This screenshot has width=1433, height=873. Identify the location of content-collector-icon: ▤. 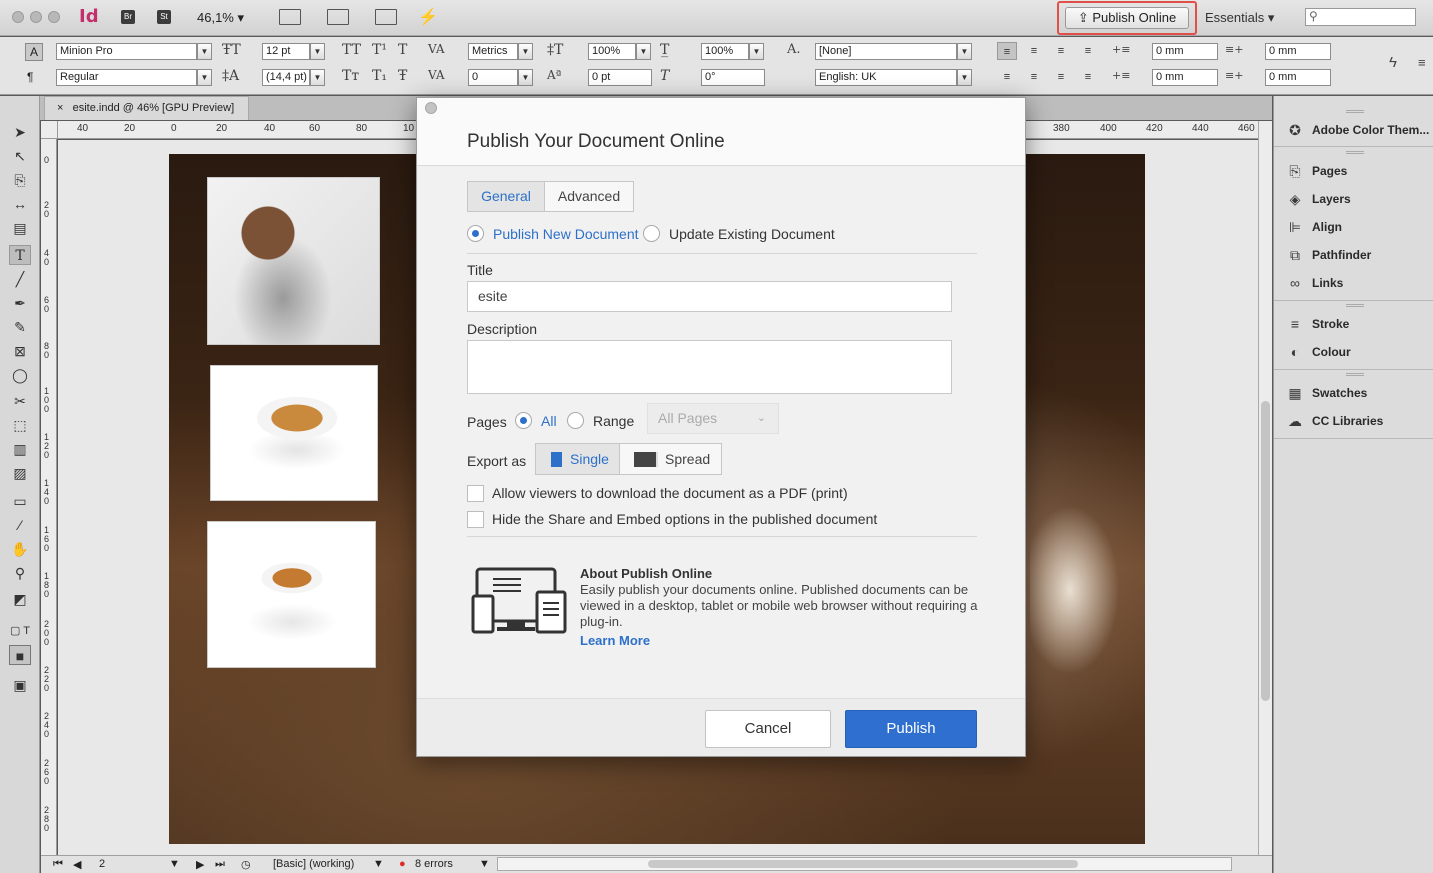
(20, 228).